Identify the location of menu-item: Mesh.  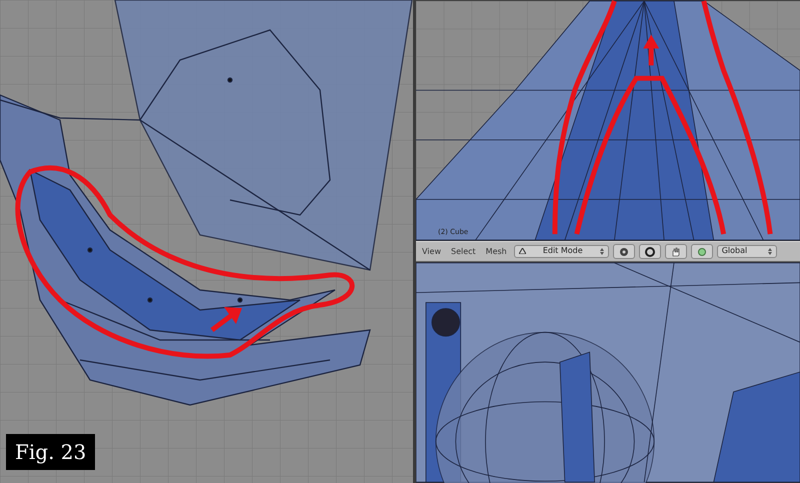
(496, 252).